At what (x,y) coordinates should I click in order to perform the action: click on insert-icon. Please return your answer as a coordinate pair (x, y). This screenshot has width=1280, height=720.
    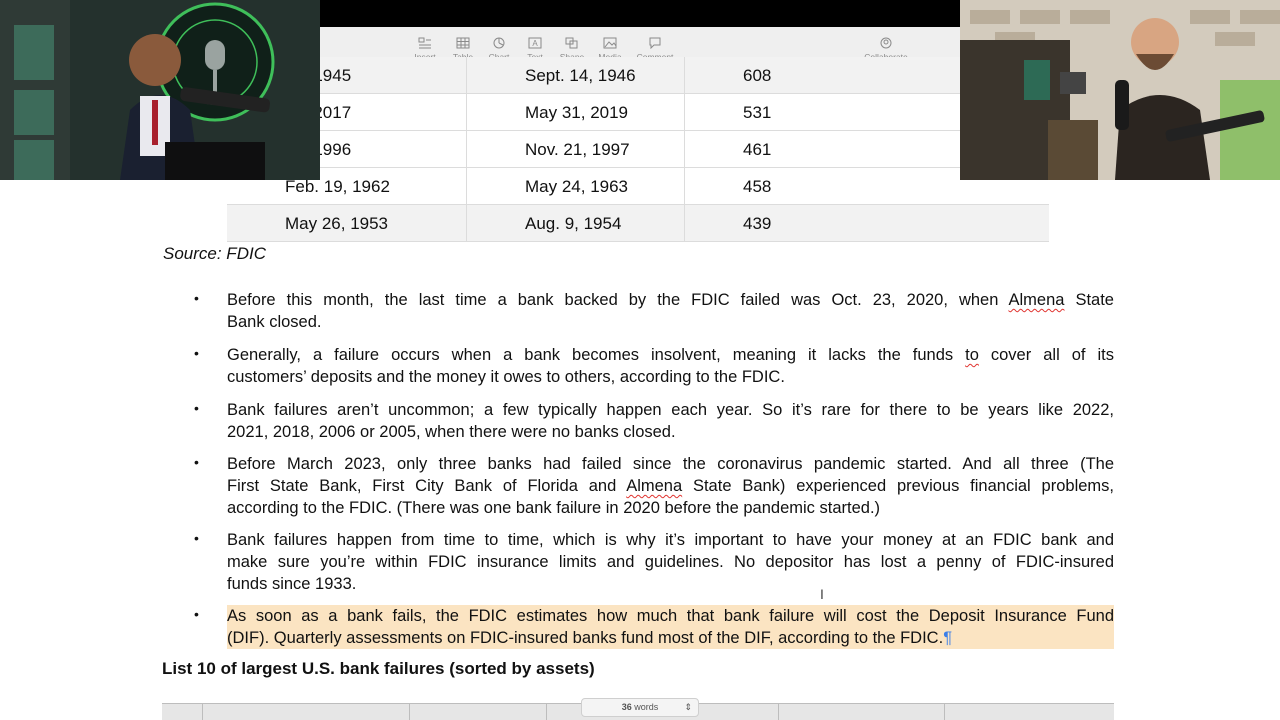
    Looking at the image, I should click on (424, 43).